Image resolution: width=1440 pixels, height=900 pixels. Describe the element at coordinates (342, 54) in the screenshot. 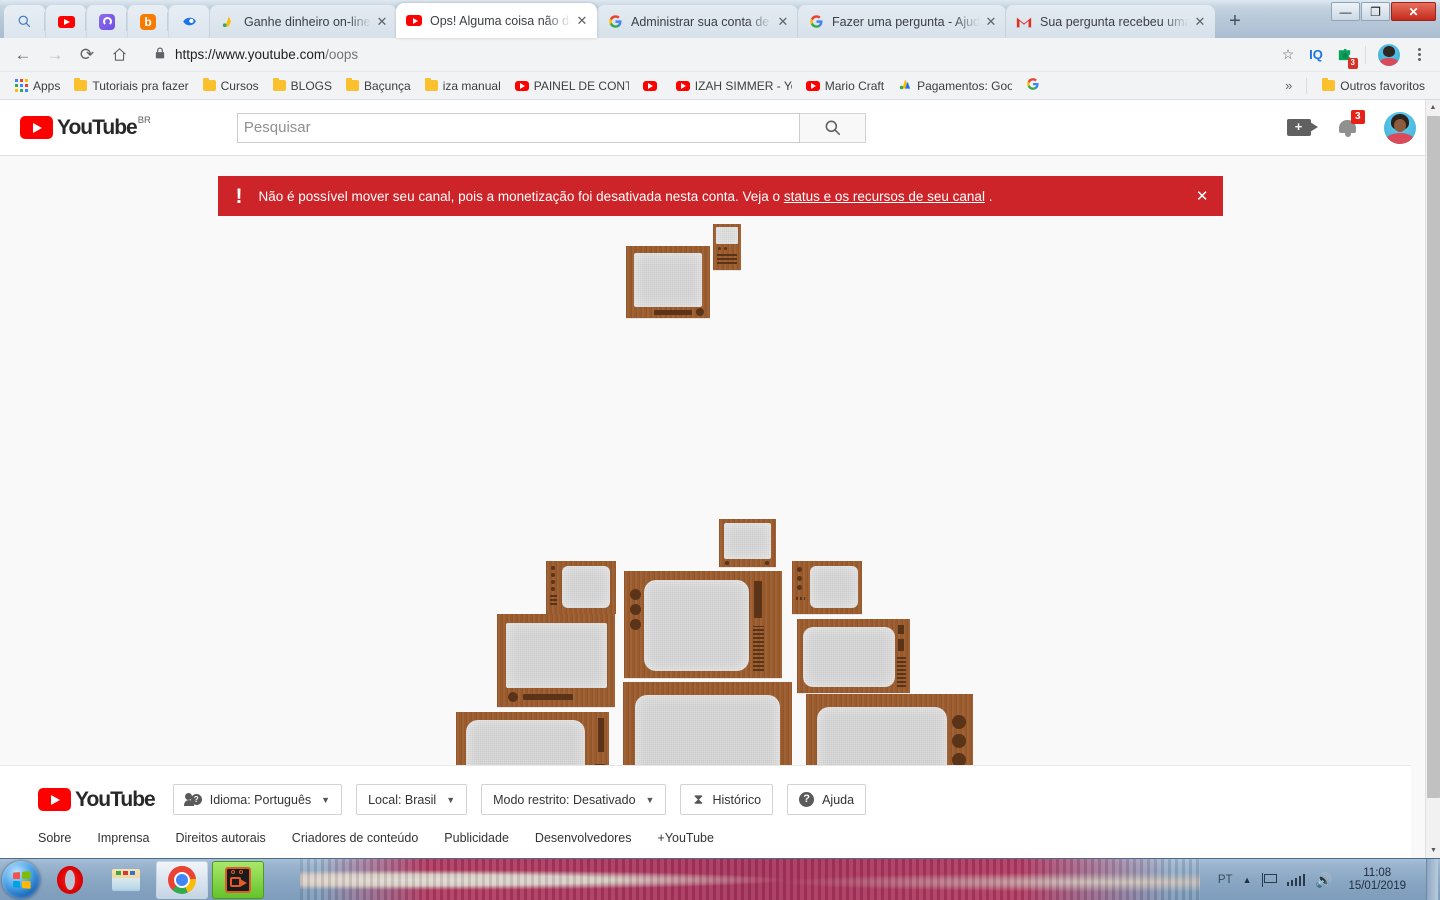

I see `url-path: /oops` at that location.